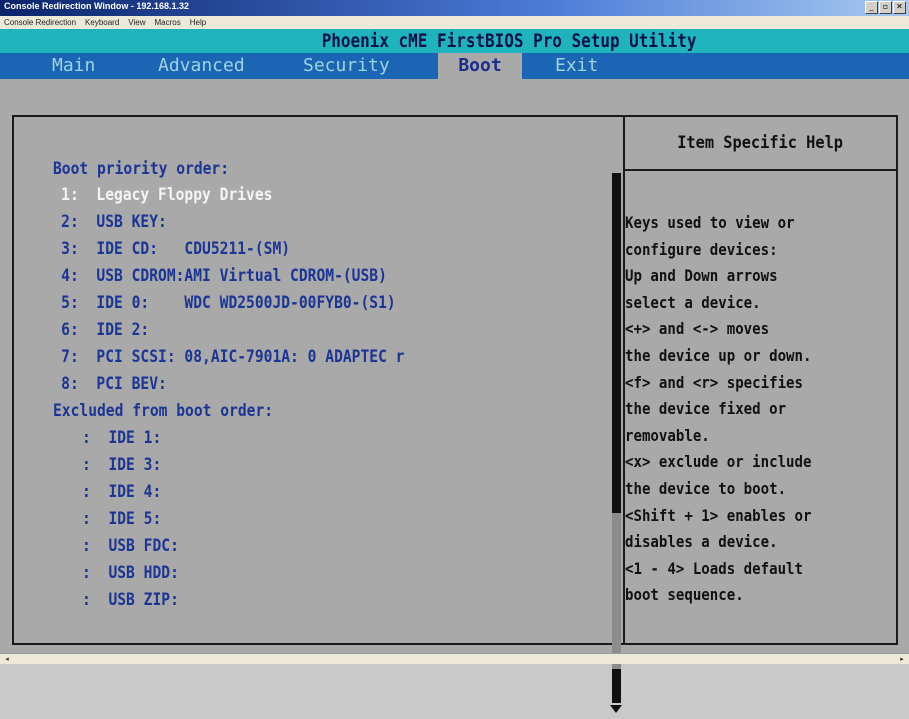  I want to click on help-line: disables a device., so click(701, 542).